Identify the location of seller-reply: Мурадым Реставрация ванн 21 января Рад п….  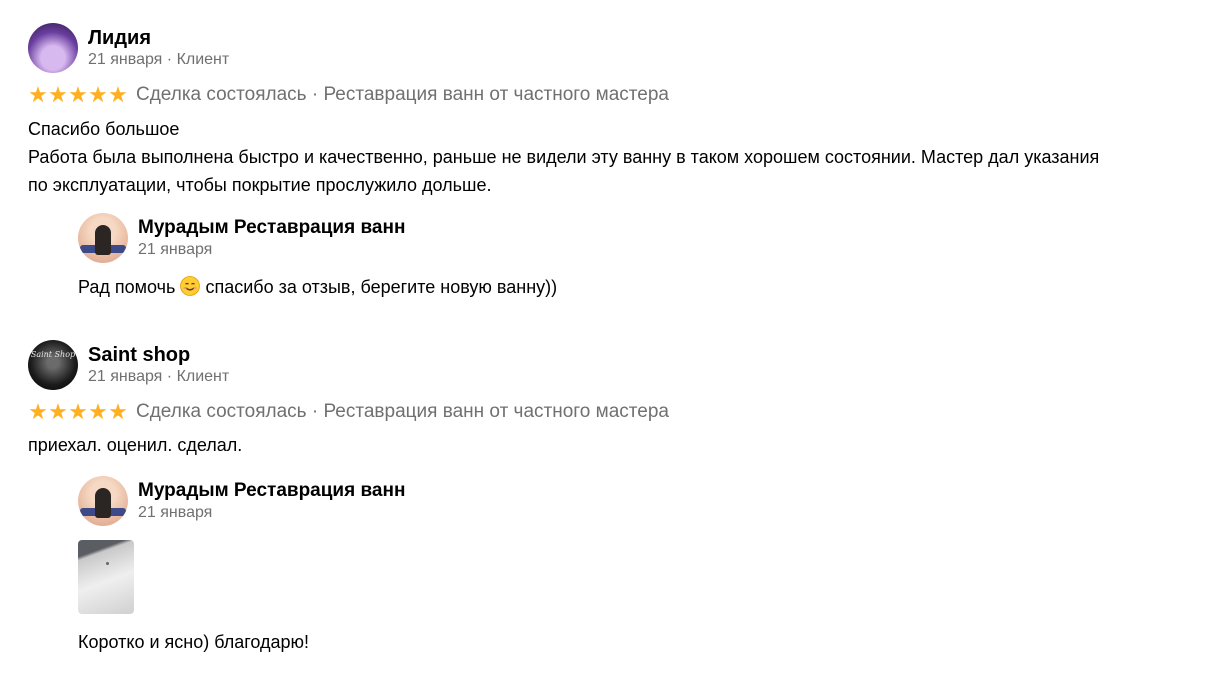
(628, 257).